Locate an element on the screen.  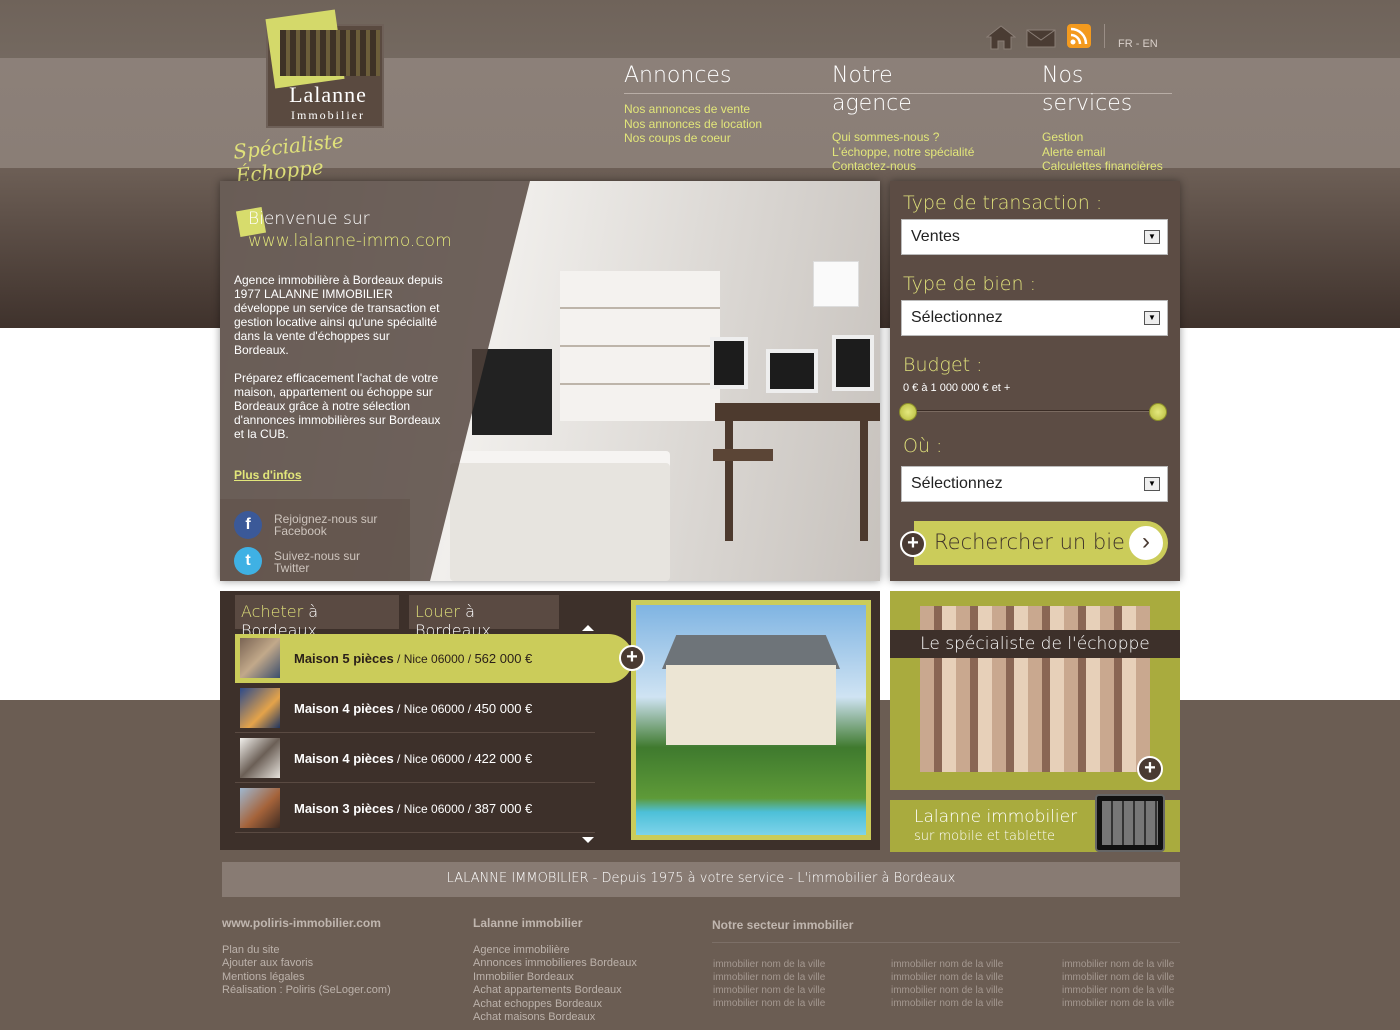
footer-link: Achat echoppes Bordeaux is located at coordinates (583, 1004).